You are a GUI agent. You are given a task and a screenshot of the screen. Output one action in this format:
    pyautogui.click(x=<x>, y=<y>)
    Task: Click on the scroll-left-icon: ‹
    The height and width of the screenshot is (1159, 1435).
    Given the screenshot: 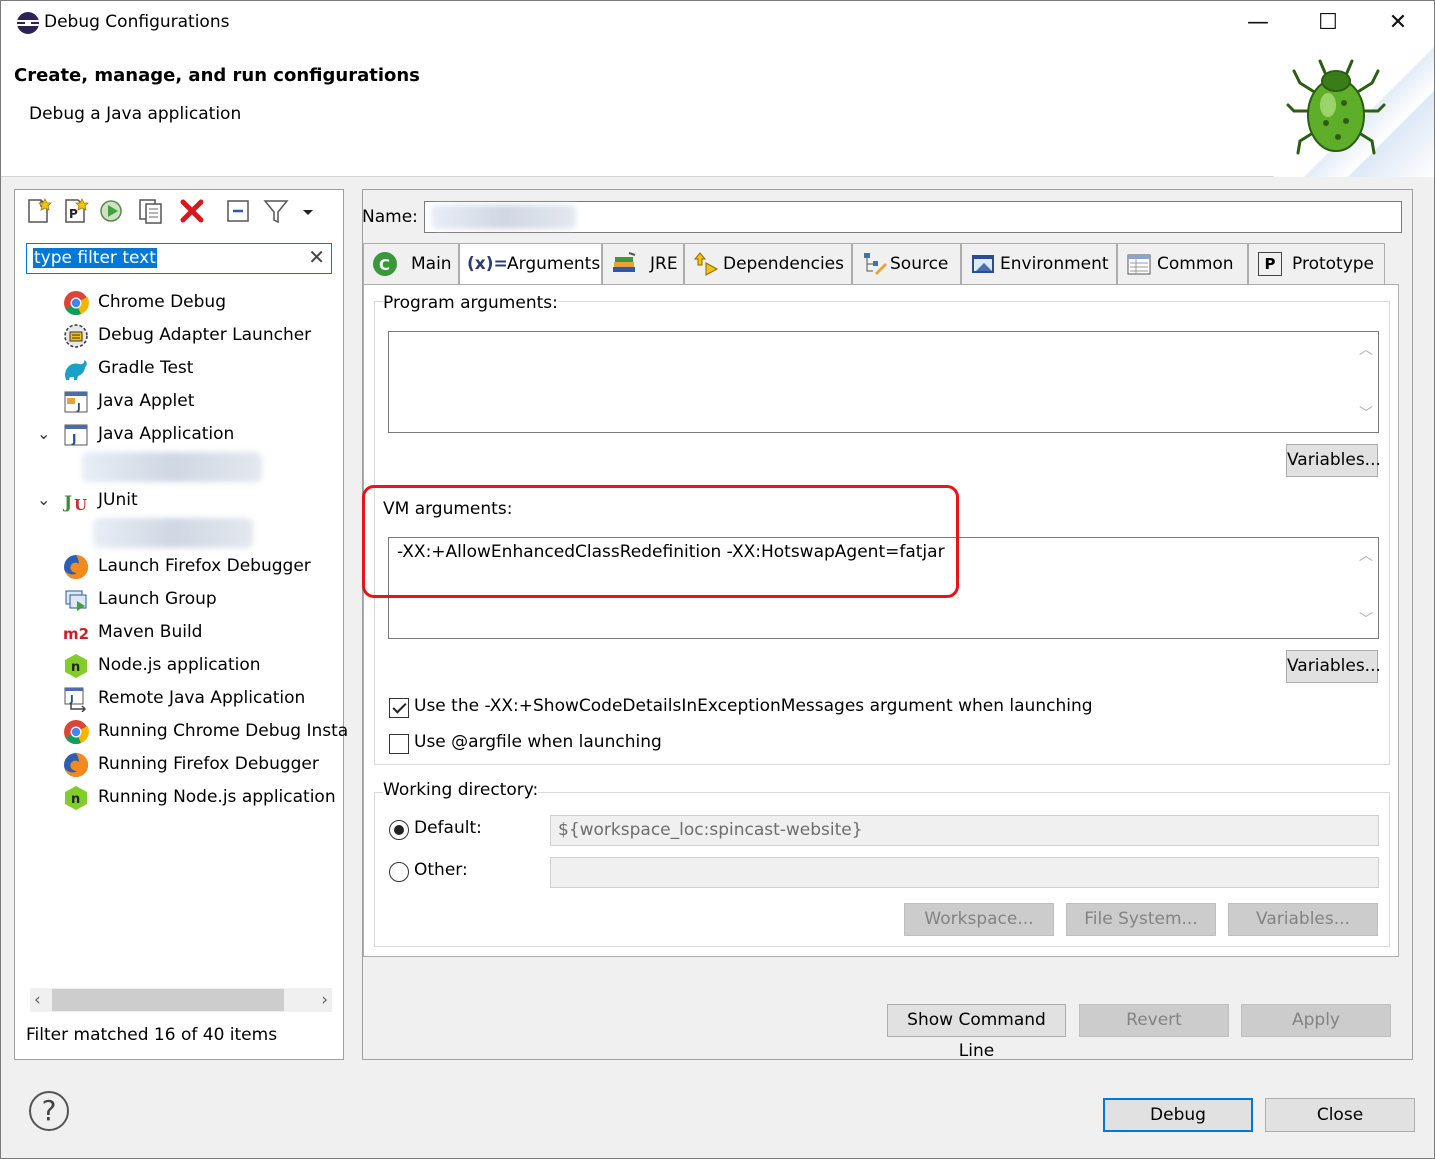 What is the action you would take?
    pyautogui.click(x=37, y=1000)
    